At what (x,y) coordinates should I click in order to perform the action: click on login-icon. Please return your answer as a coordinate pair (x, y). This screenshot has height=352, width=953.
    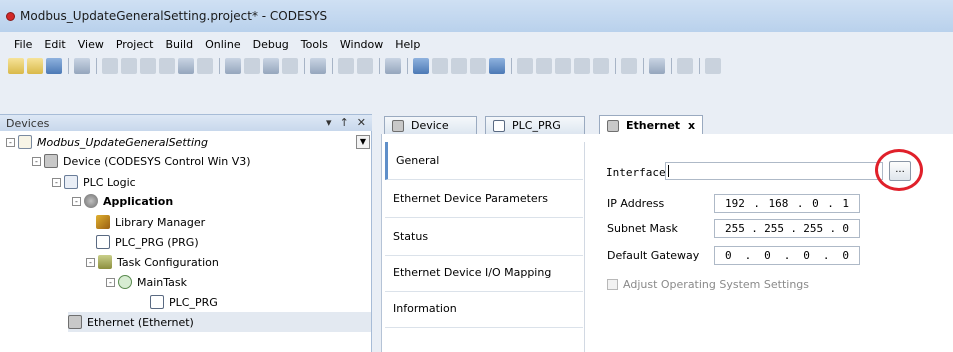
    Looking at the image, I should click on (421, 66).